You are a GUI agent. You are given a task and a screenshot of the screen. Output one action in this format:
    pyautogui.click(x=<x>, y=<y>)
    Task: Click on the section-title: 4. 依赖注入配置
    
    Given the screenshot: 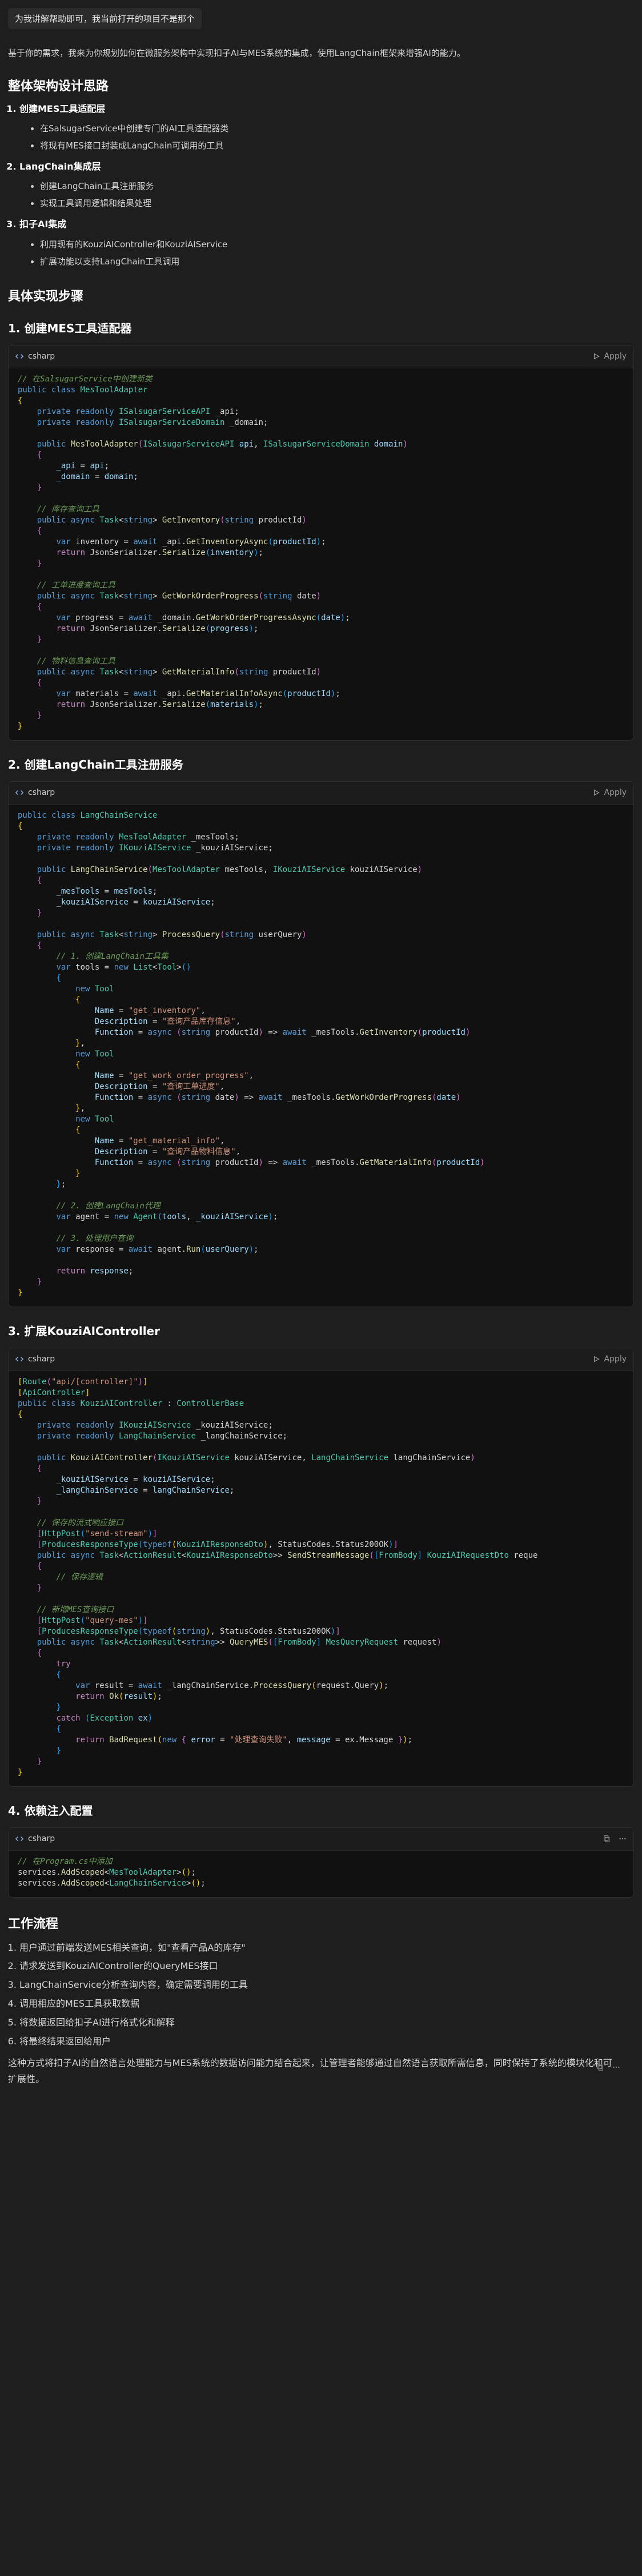 What is the action you would take?
    pyautogui.click(x=50, y=1810)
    